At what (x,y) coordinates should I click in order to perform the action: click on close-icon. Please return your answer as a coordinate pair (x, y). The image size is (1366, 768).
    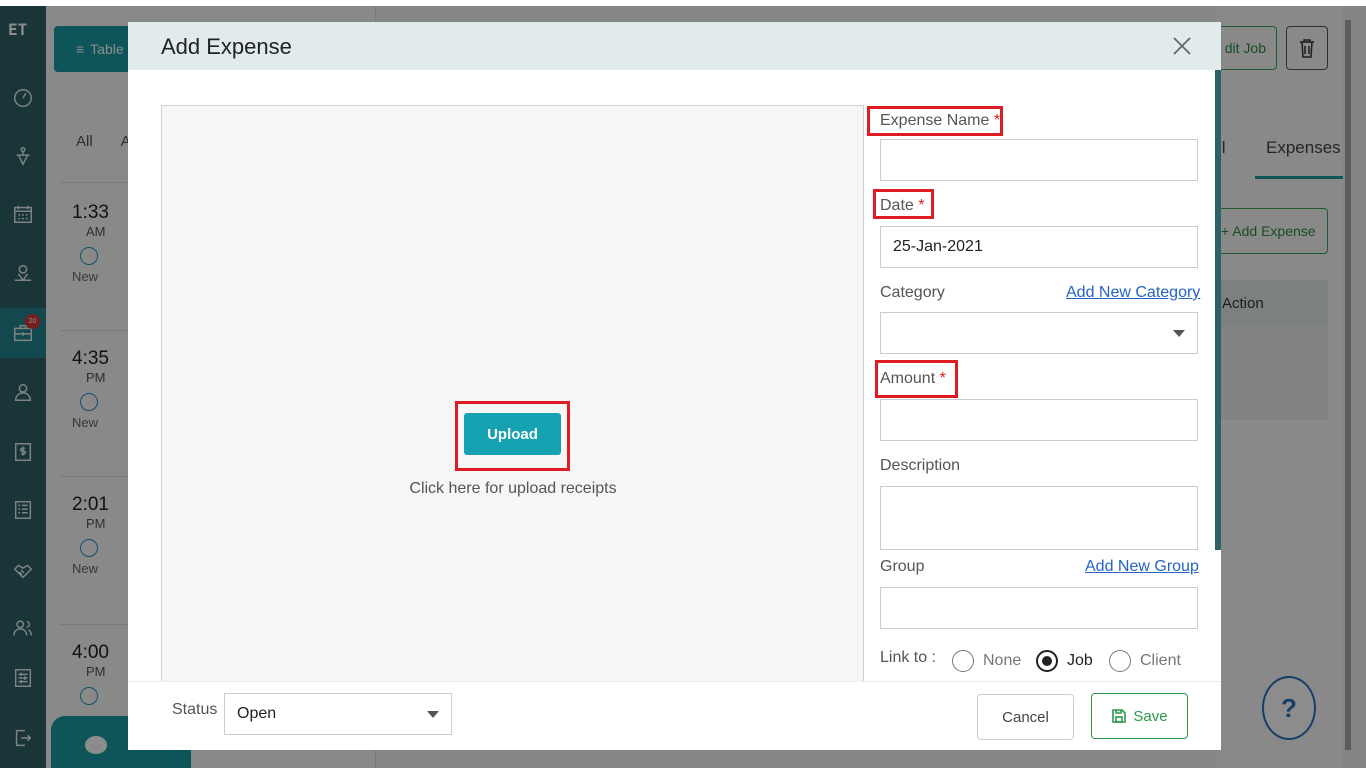
    Looking at the image, I should click on (1182, 46).